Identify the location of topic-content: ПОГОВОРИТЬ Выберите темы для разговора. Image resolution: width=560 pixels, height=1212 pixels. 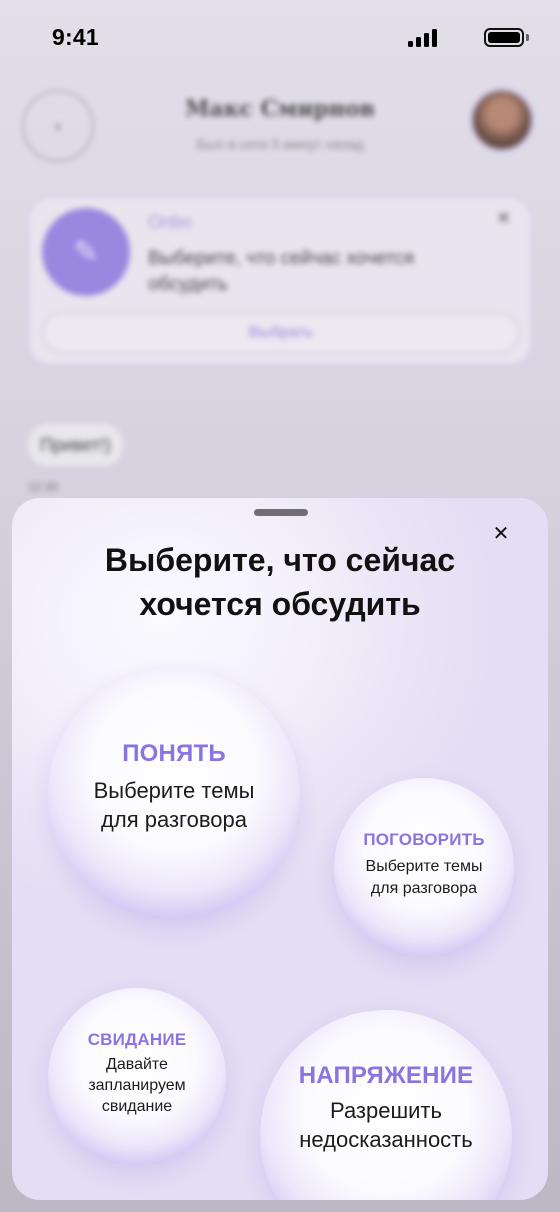
(423, 865).